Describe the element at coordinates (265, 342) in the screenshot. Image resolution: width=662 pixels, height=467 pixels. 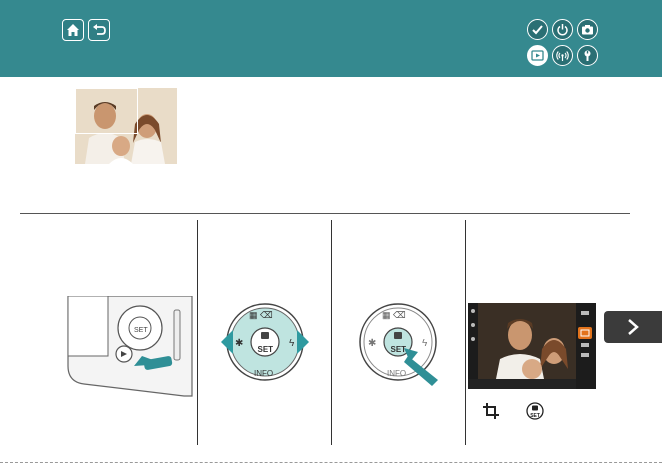
I see `control-dial-left-right-illustration: SET ▦ ⌫ INFO ✱ ϟ` at that location.